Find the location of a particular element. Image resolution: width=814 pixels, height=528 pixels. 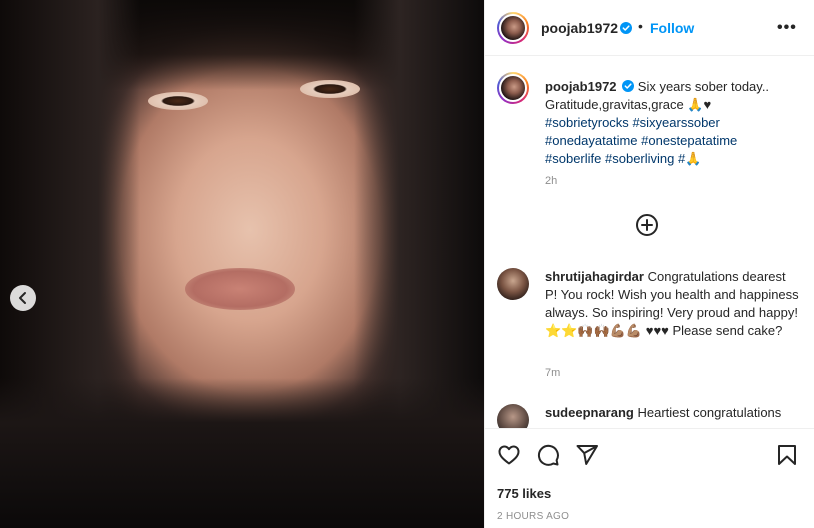

load-more-comments-icon is located at coordinates (647, 225).